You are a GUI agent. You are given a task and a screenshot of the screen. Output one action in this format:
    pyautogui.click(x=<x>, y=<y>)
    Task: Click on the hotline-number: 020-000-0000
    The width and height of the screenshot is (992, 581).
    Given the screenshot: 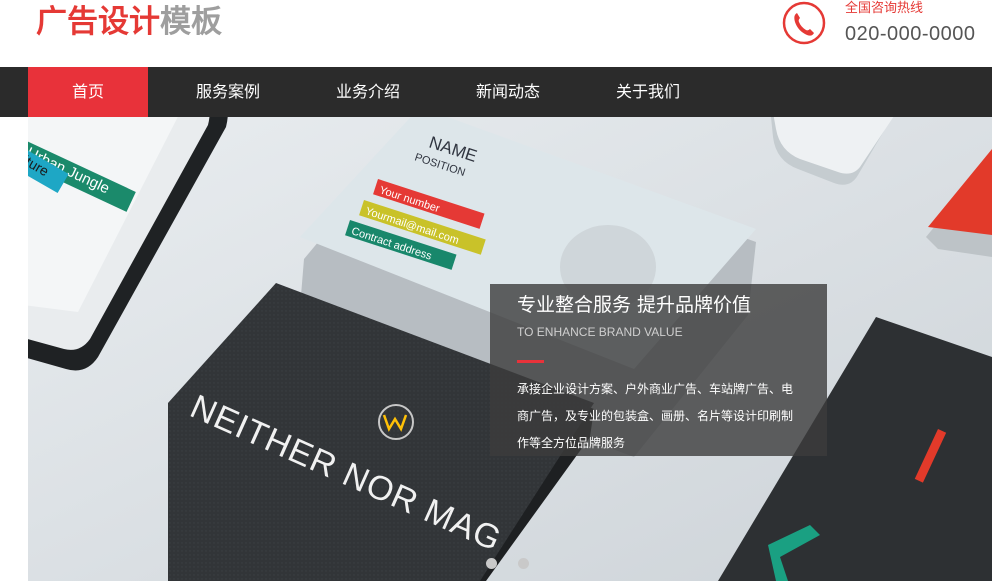 What is the action you would take?
    pyautogui.click(x=910, y=34)
    